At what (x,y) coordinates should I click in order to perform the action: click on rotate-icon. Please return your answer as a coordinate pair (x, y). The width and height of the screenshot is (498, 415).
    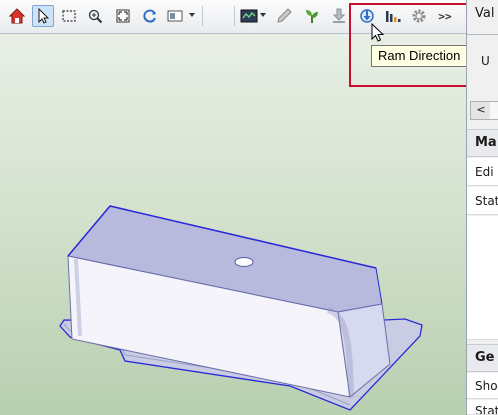
    Looking at the image, I should click on (150, 16).